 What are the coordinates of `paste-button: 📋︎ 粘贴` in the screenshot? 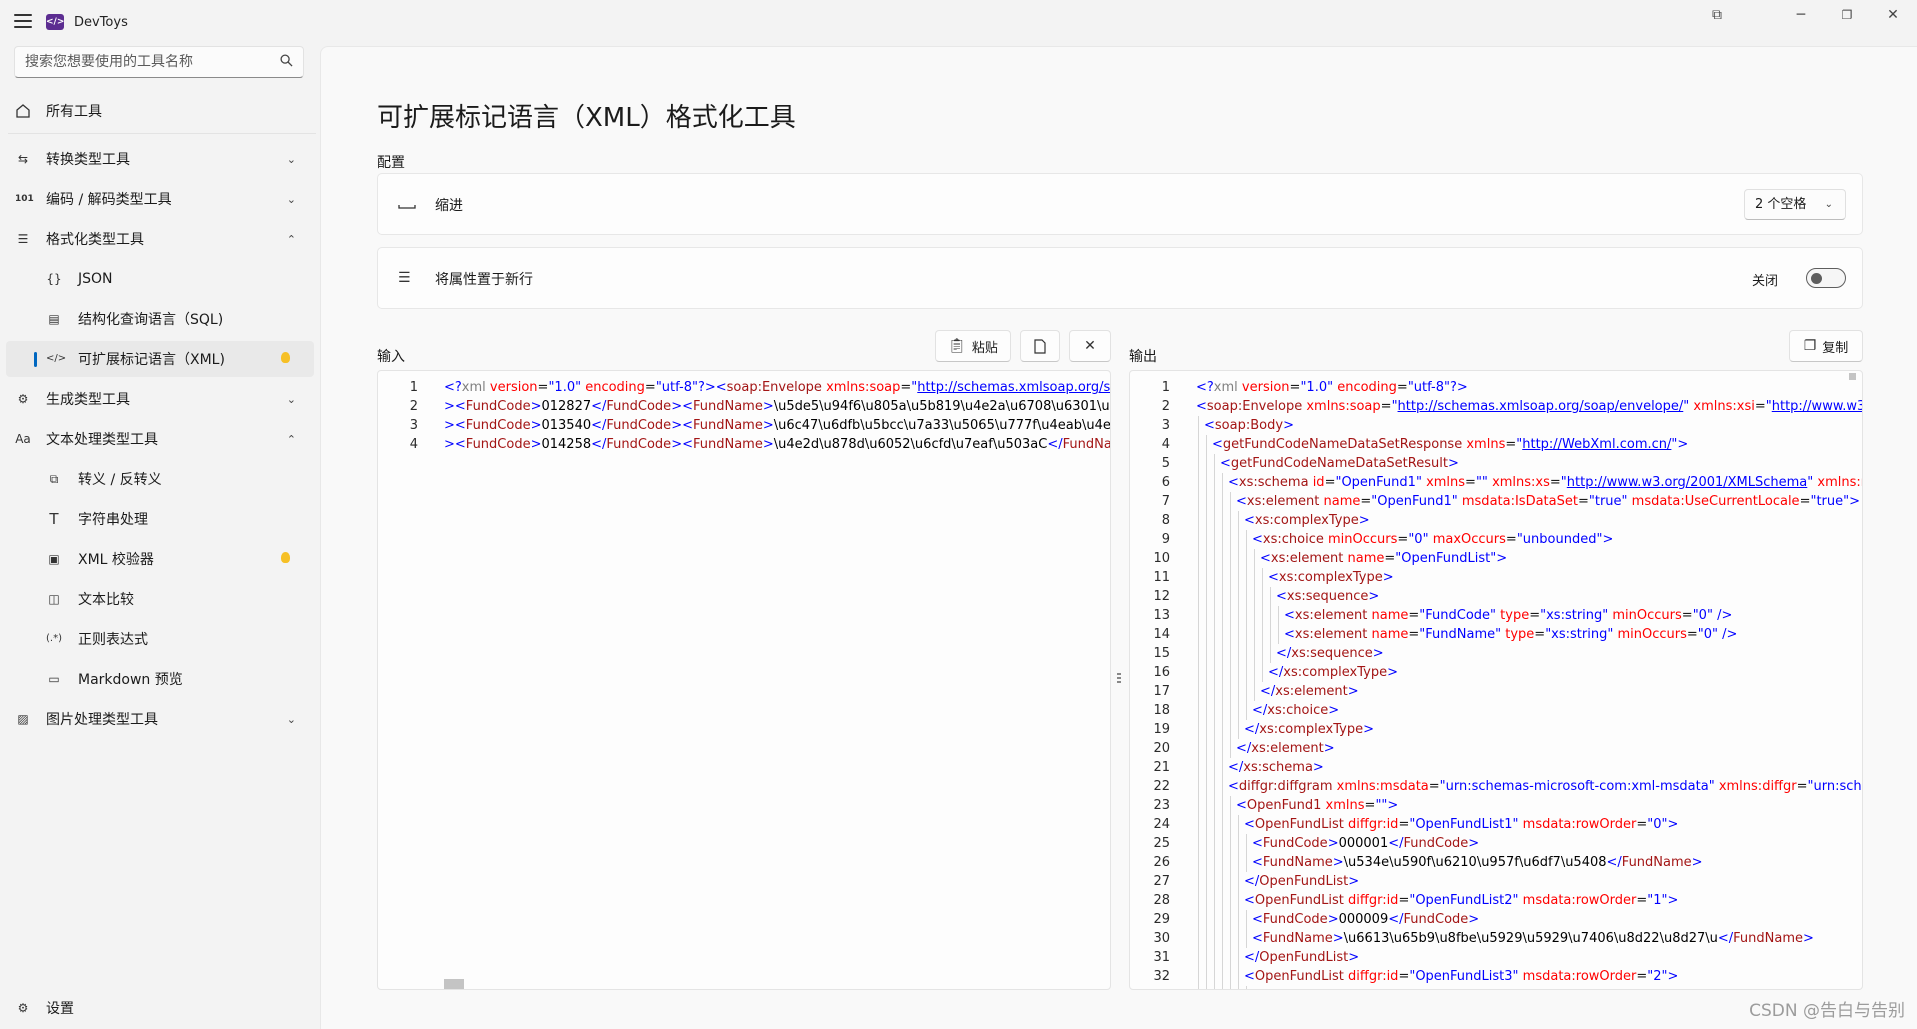 It's located at (973, 346).